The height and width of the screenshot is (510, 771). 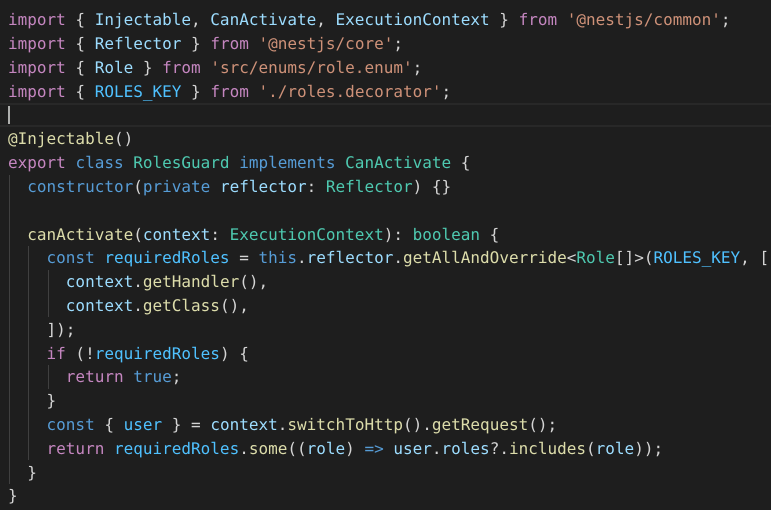 I want to click on code-line: ]);, so click(x=61, y=329).